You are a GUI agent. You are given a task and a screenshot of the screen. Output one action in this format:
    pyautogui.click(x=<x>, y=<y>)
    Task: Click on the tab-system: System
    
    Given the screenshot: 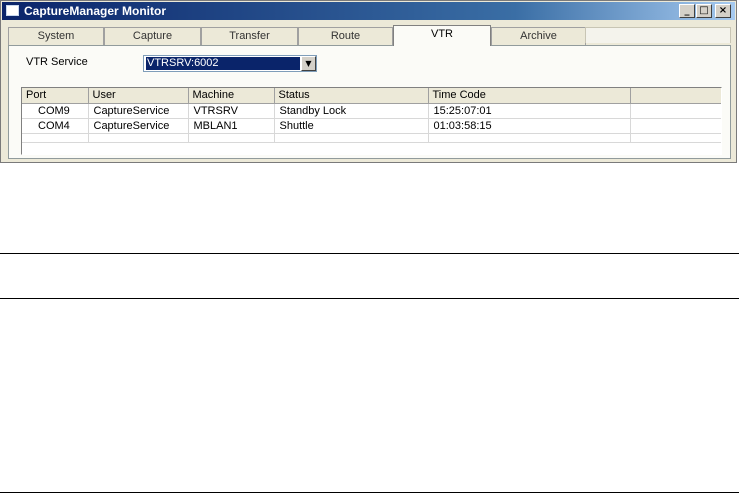 What is the action you would take?
    pyautogui.click(x=56, y=36)
    